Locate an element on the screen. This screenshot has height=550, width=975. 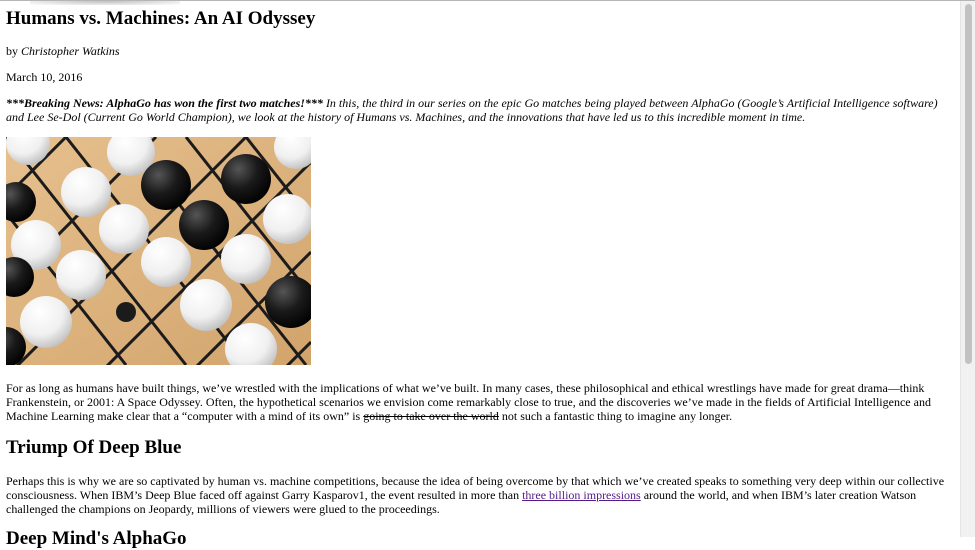
window-top-shadow is located at coordinates (105, 3).